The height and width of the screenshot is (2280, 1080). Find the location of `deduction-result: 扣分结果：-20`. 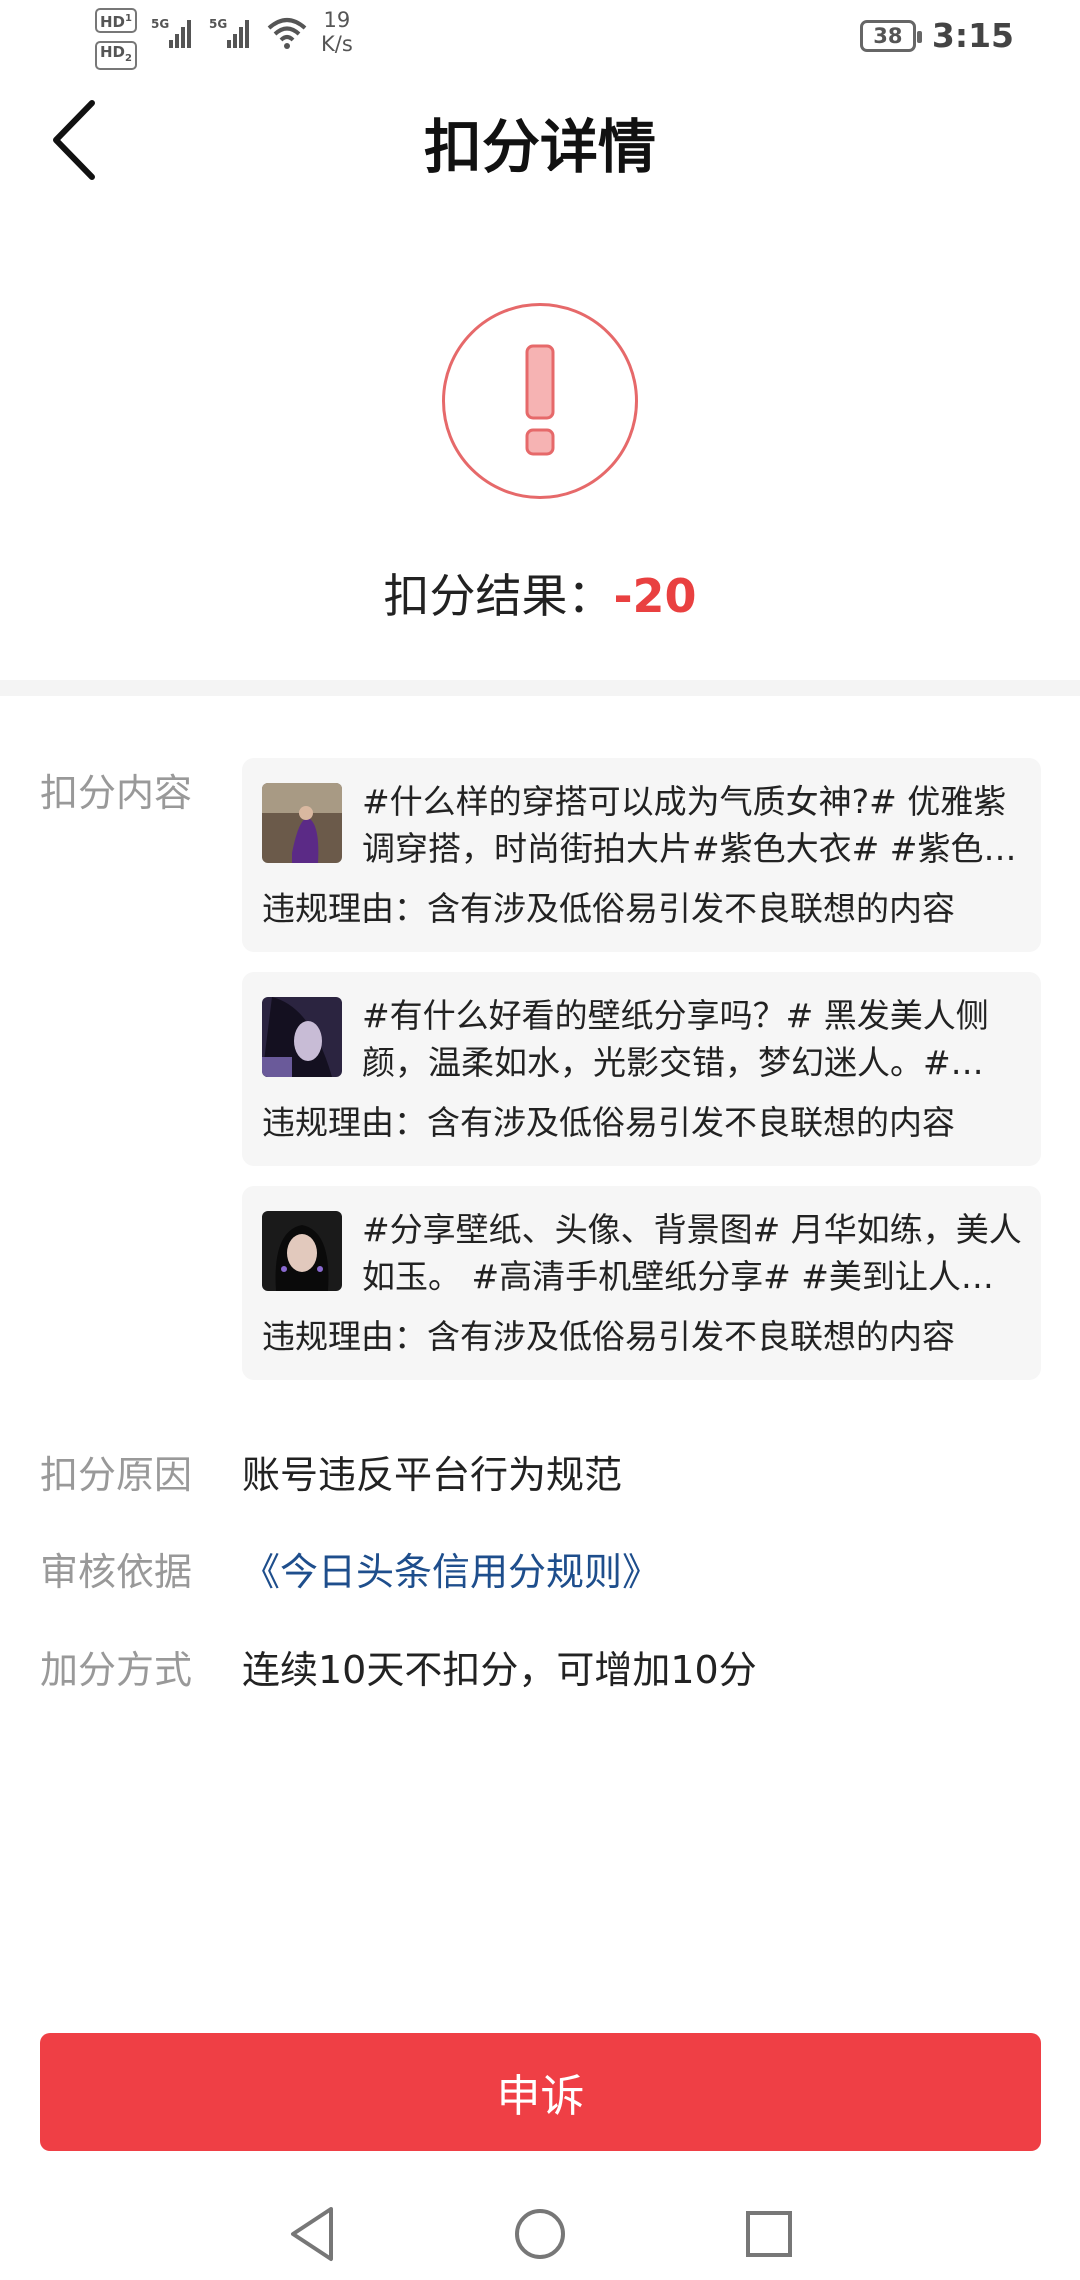

deduction-result: 扣分结果：-20 is located at coordinates (540, 593).